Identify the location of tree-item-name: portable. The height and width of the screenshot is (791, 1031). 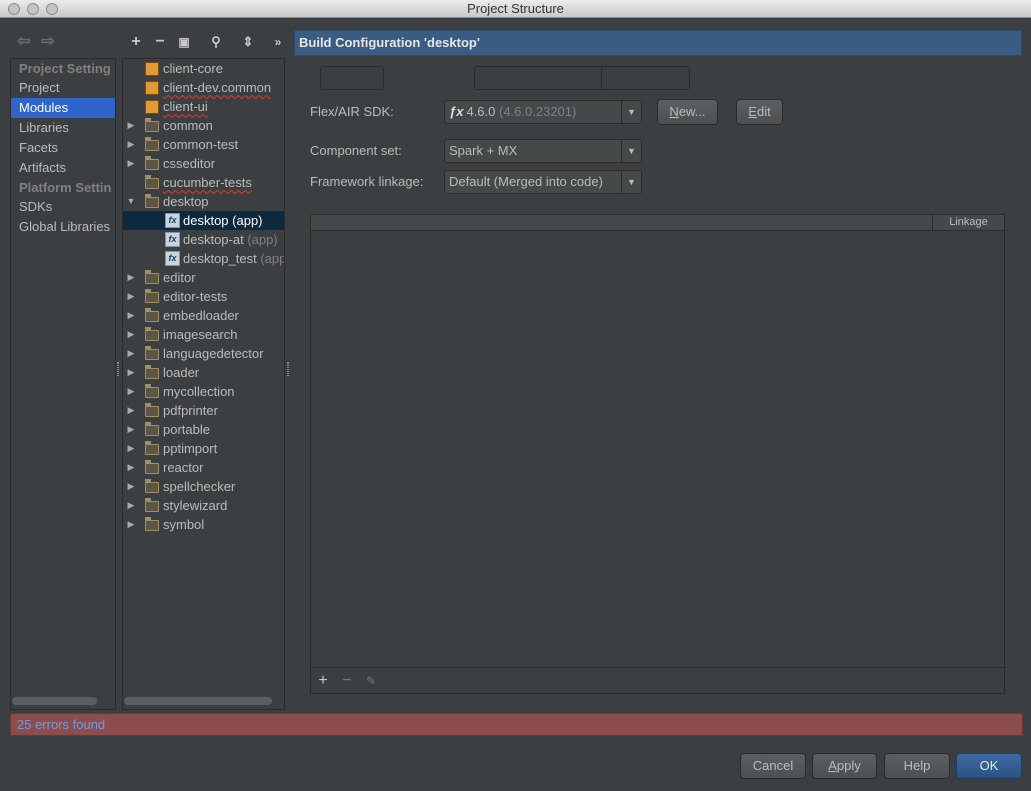
(186, 429).